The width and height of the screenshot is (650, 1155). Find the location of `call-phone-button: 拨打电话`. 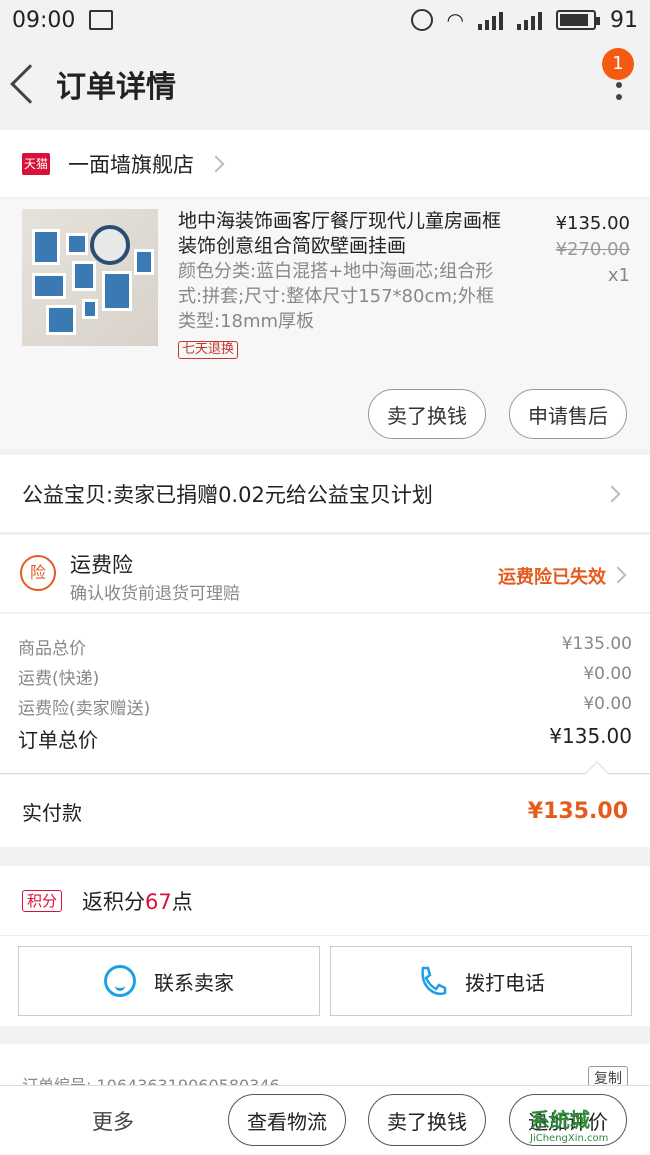

call-phone-button: 拨打电话 is located at coordinates (481, 981).